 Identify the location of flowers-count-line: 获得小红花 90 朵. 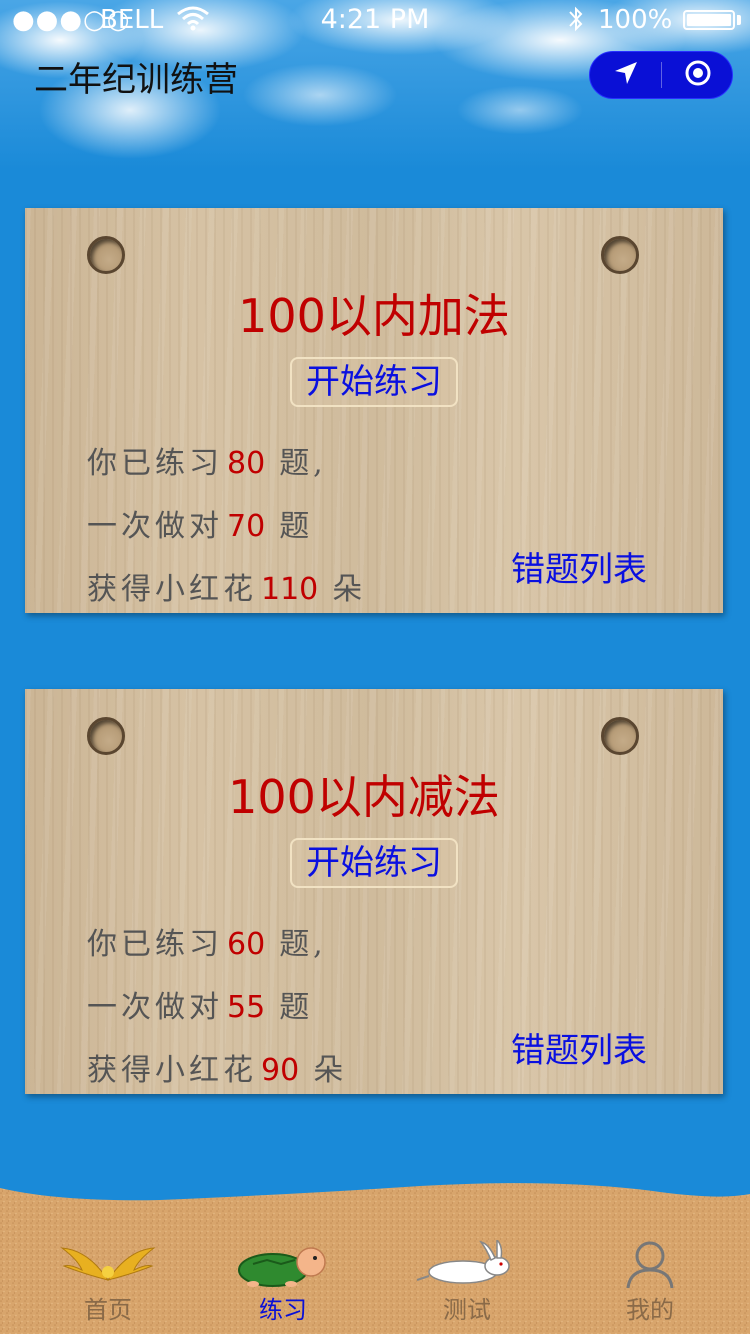
(217, 1067).